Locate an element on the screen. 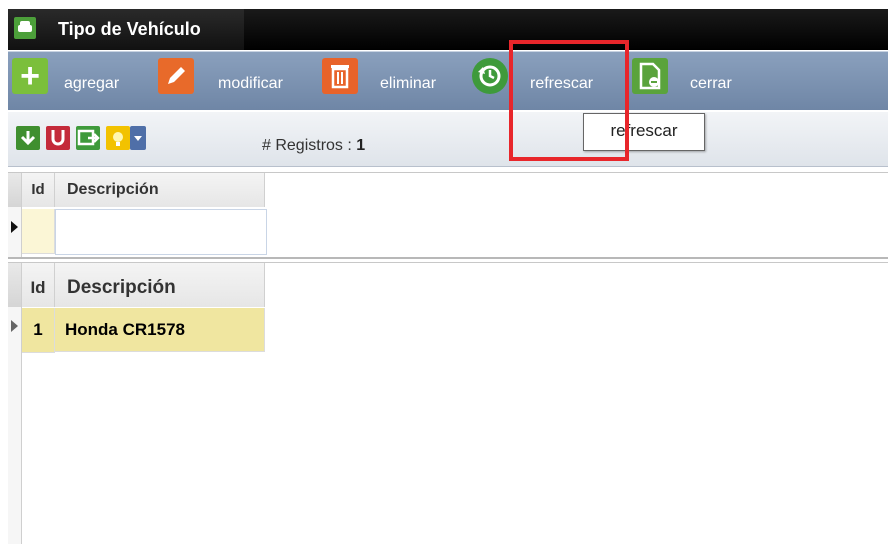 This screenshot has width=888, height=544. table-row-description: Honda CR1578 is located at coordinates (160, 330).